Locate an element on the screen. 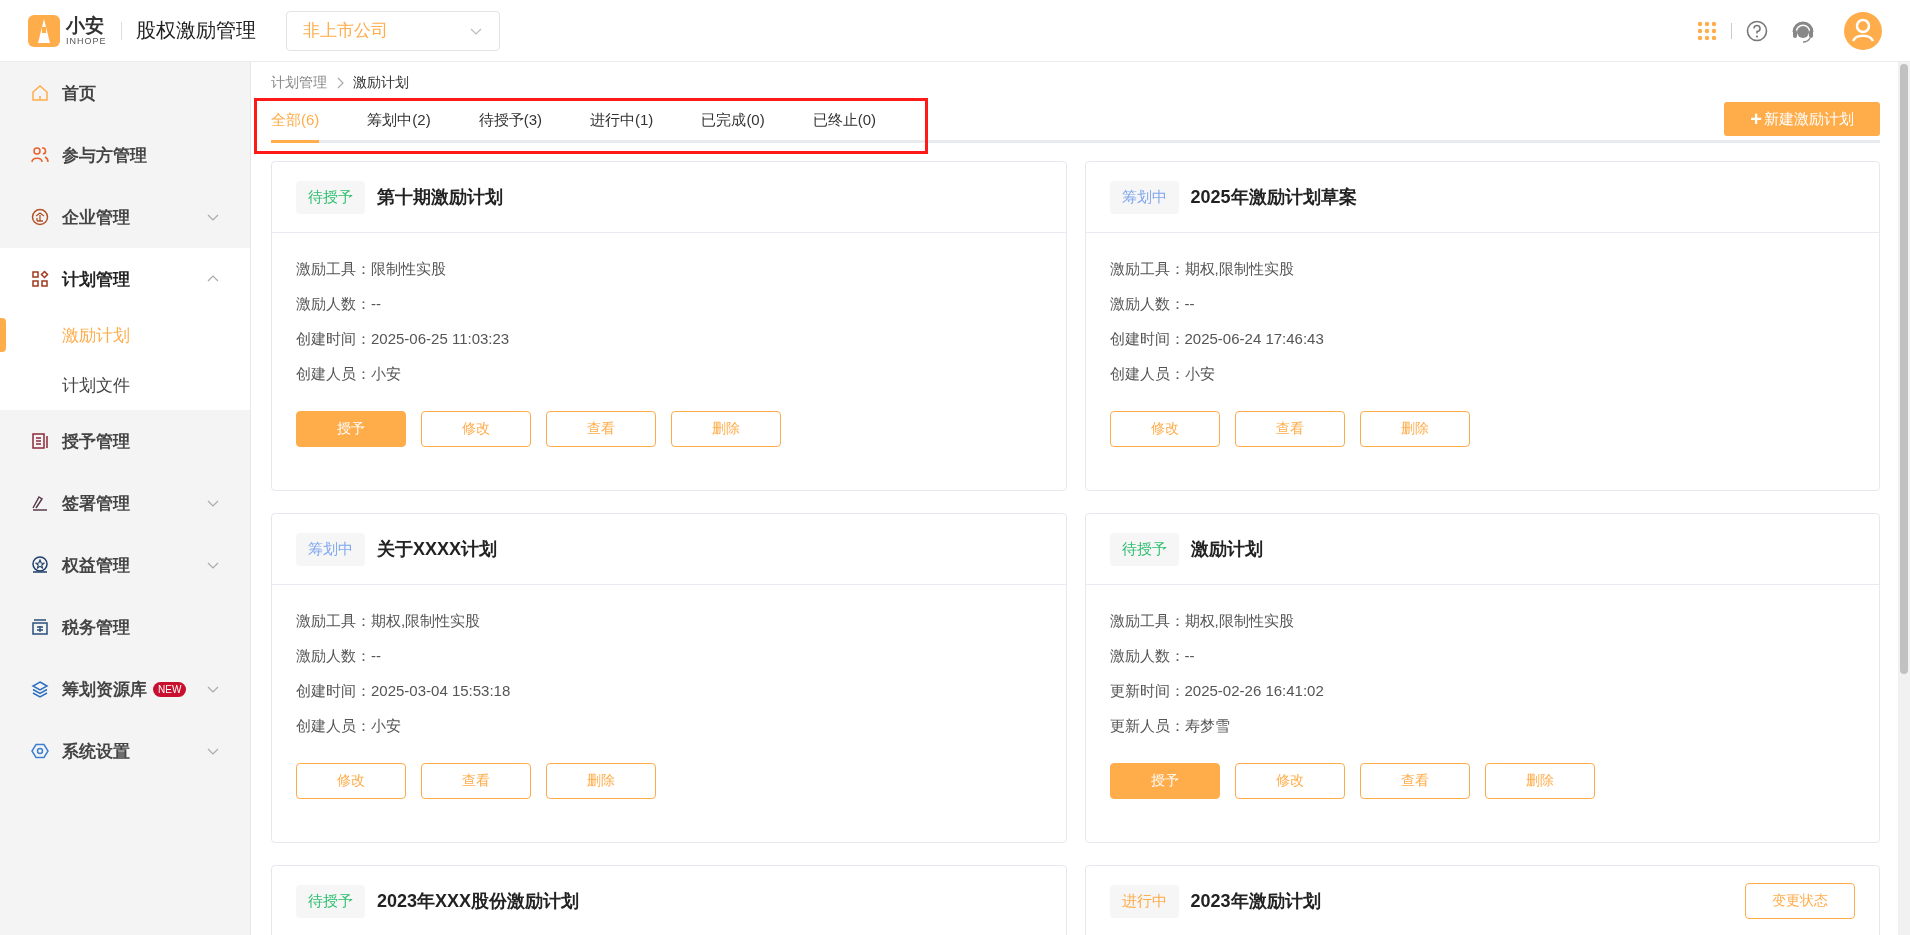 Image resolution: width=1910 pixels, height=935 pixels. filter-tab: 待授予(3) is located at coordinates (510, 127).